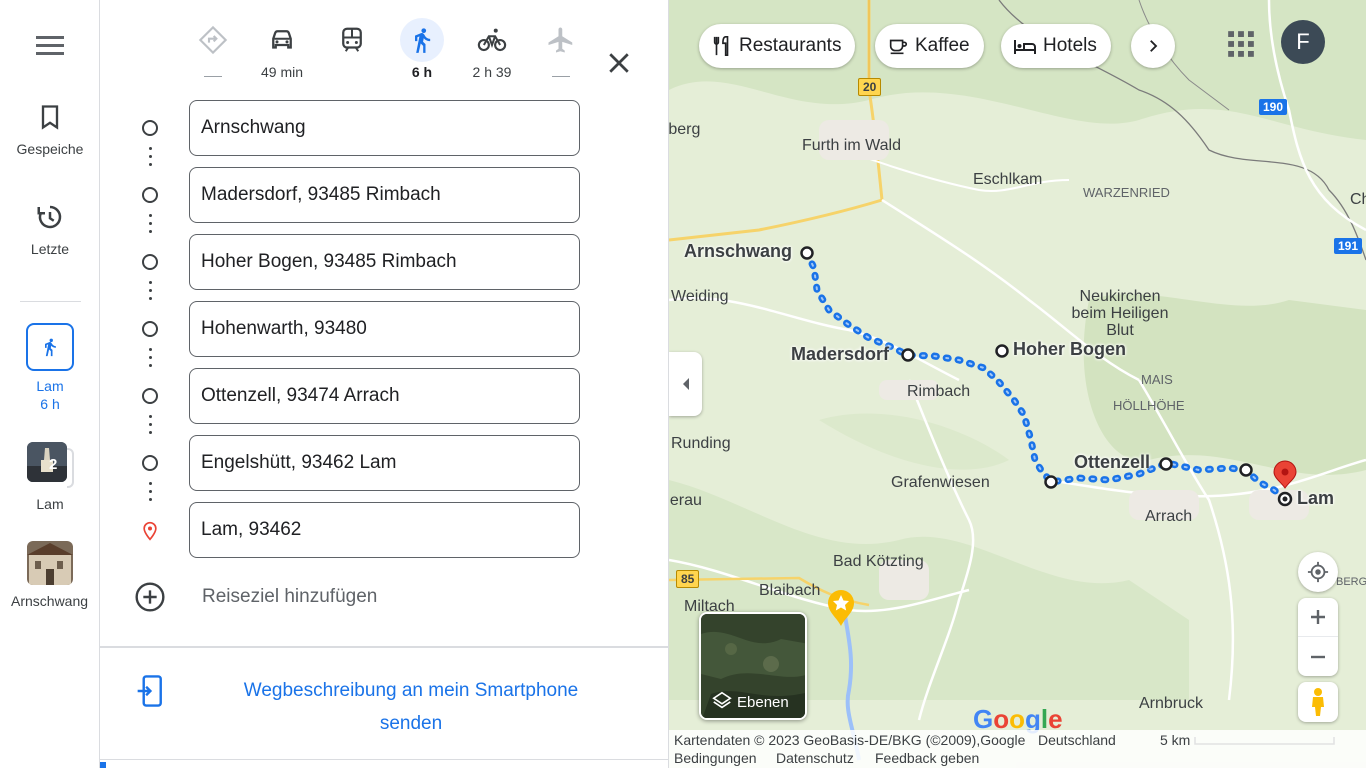 This screenshot has width=1366, height=768. Describe the element at coordinates (352, 39) in the screenshot. I see `train-icon` at that location.